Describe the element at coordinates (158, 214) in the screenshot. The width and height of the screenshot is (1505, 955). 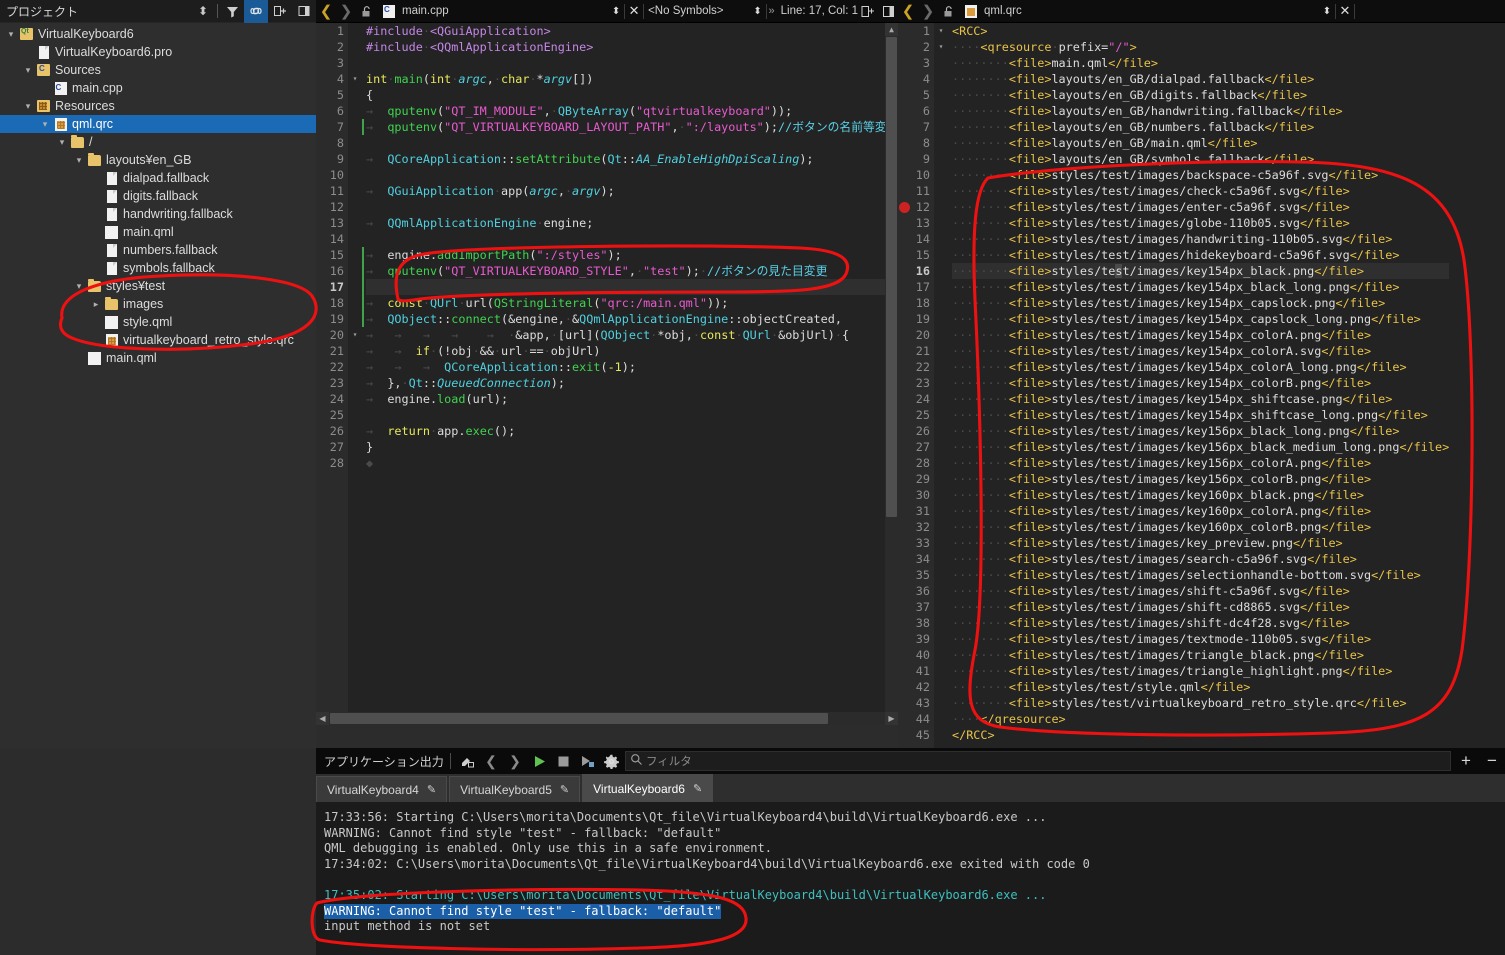
I see `tree-item-handwriting-fallback: ▾handwriting.fallback` at that location.